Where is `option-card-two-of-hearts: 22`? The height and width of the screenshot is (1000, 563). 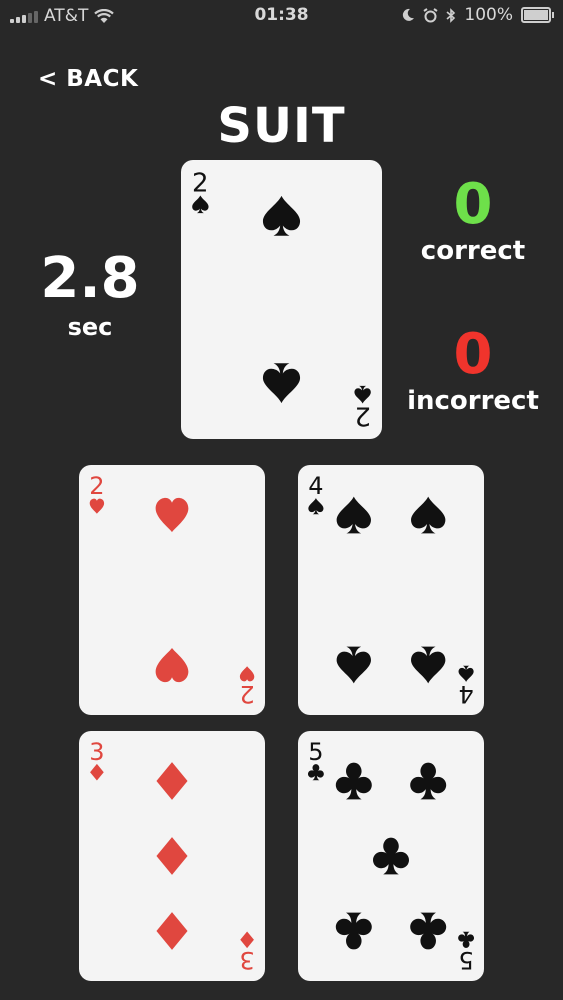 option-card-two-of-hearts: 22 is located at coordinates (172, 590).